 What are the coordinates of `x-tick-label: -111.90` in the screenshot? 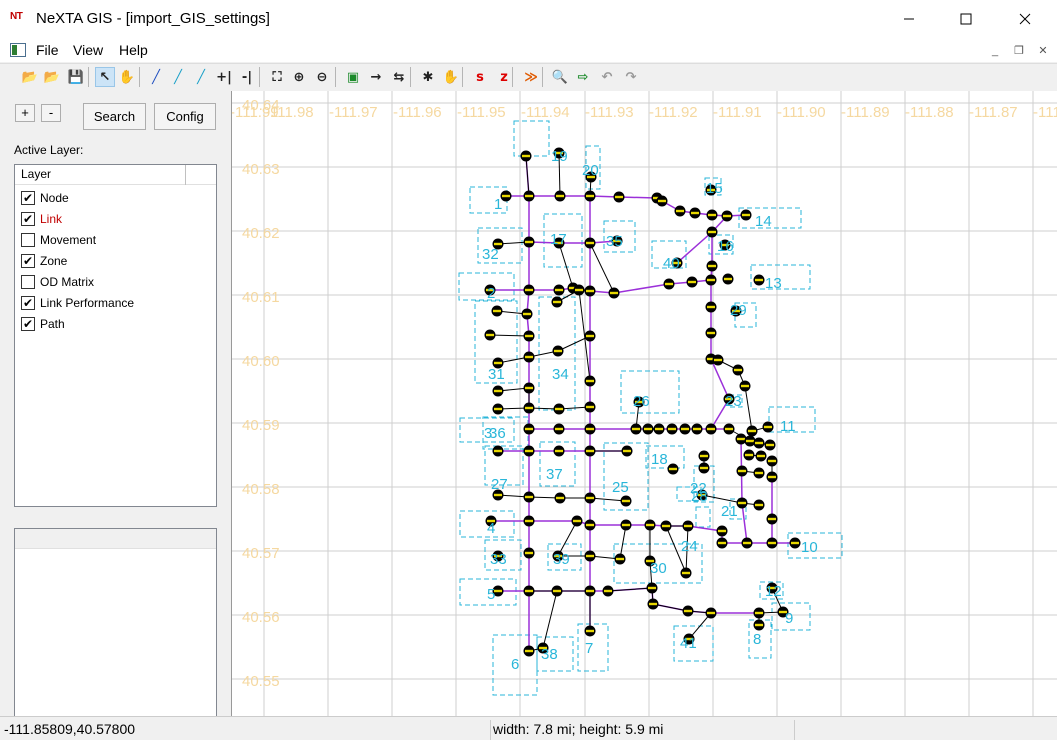 It's located at (801, 112).